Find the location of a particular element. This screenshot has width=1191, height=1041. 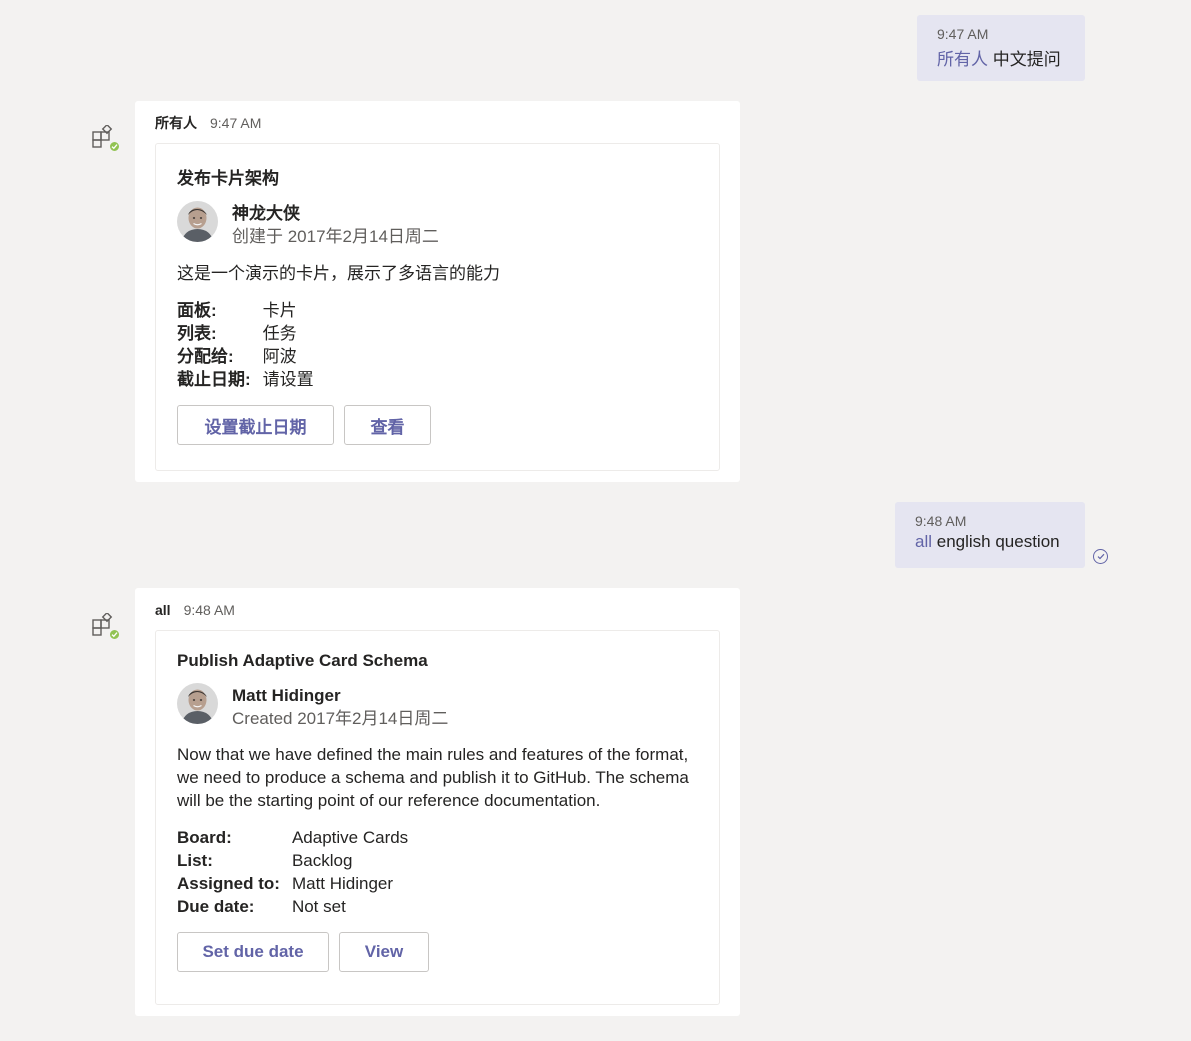

person-created: Created 2017年2月14日周二 is located at coordinates (340, 718).